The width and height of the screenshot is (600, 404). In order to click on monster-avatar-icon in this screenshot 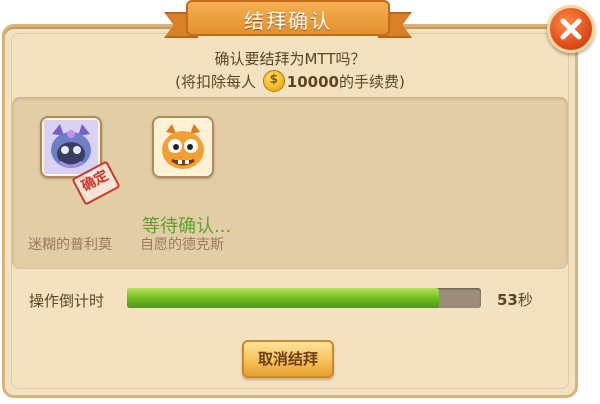, I will do `click(183, 147)`.